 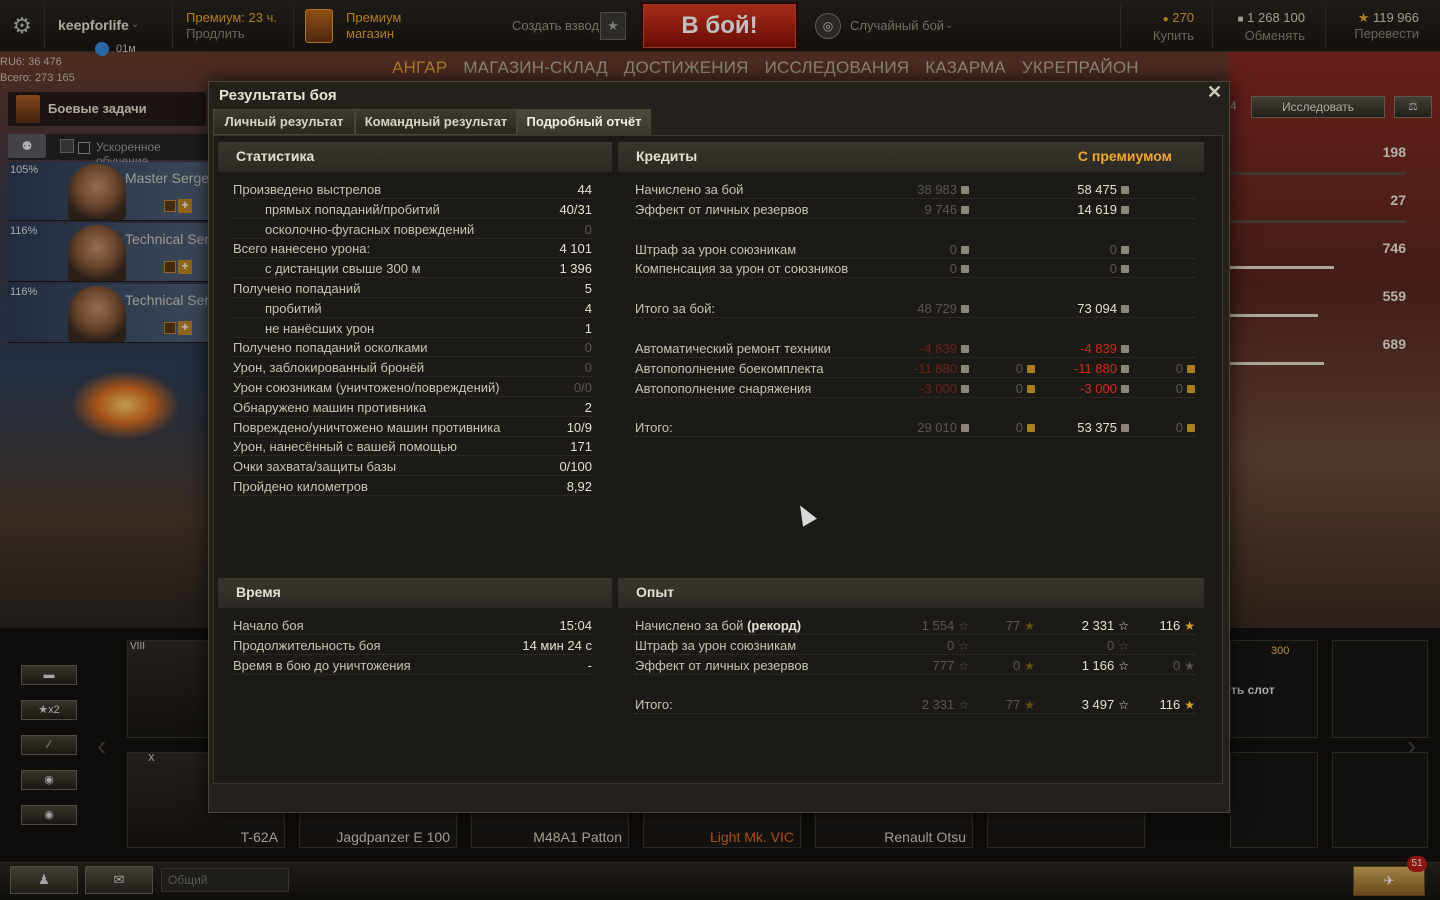 I want to click on stat-label: Урон, заблокированный бронёй, so click(x=329, y=368).